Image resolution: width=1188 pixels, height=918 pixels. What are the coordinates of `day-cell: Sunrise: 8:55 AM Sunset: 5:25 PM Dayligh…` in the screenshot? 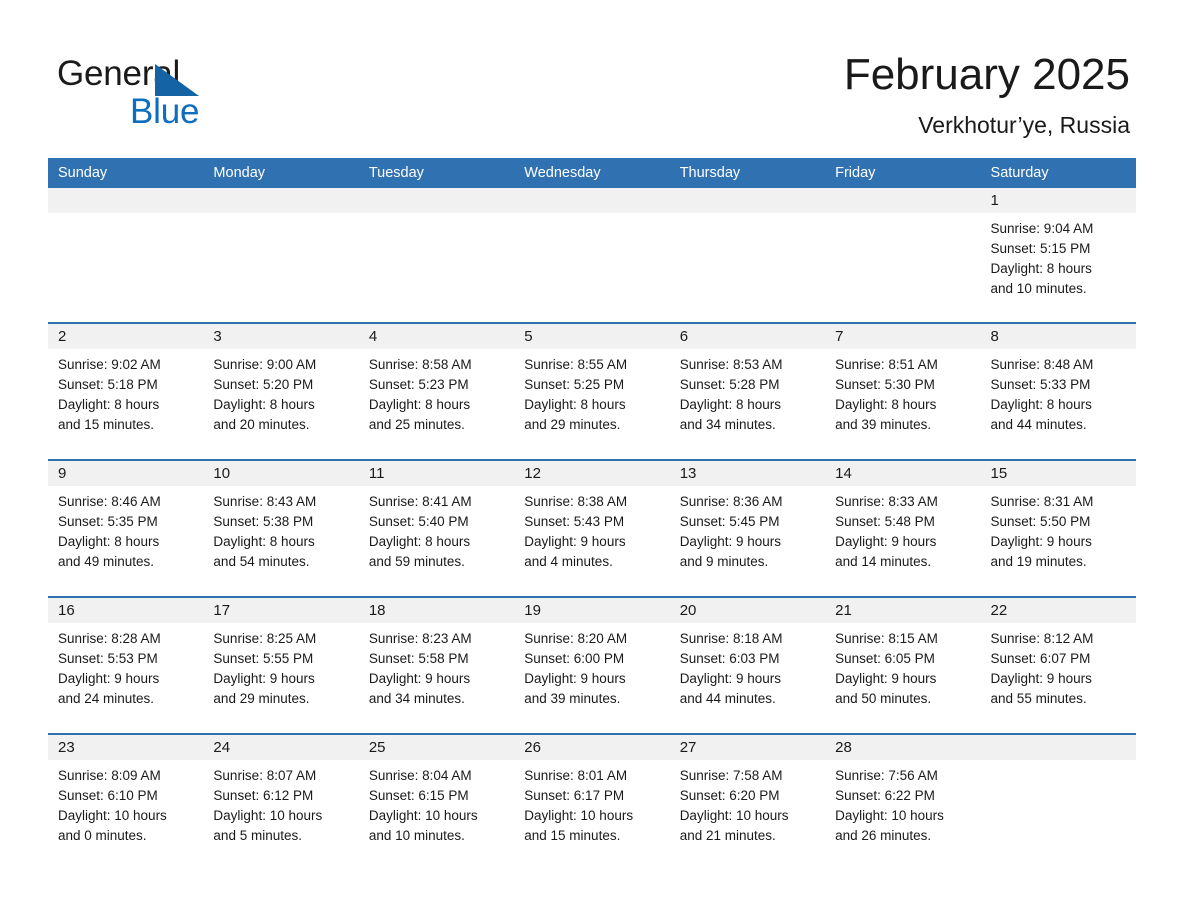 It's located at (591, 404).